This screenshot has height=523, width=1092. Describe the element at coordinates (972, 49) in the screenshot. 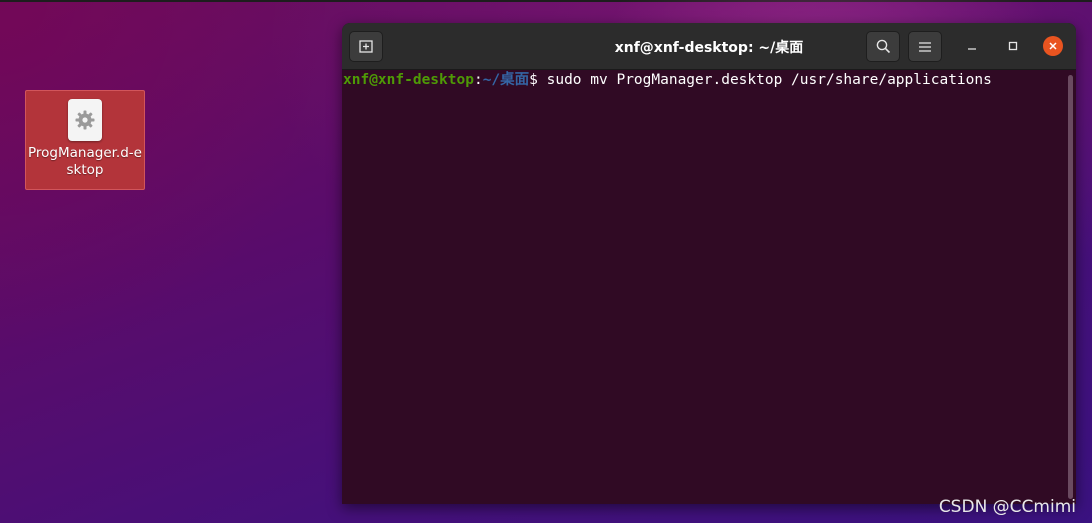

I see `minimize-icon` at that location.